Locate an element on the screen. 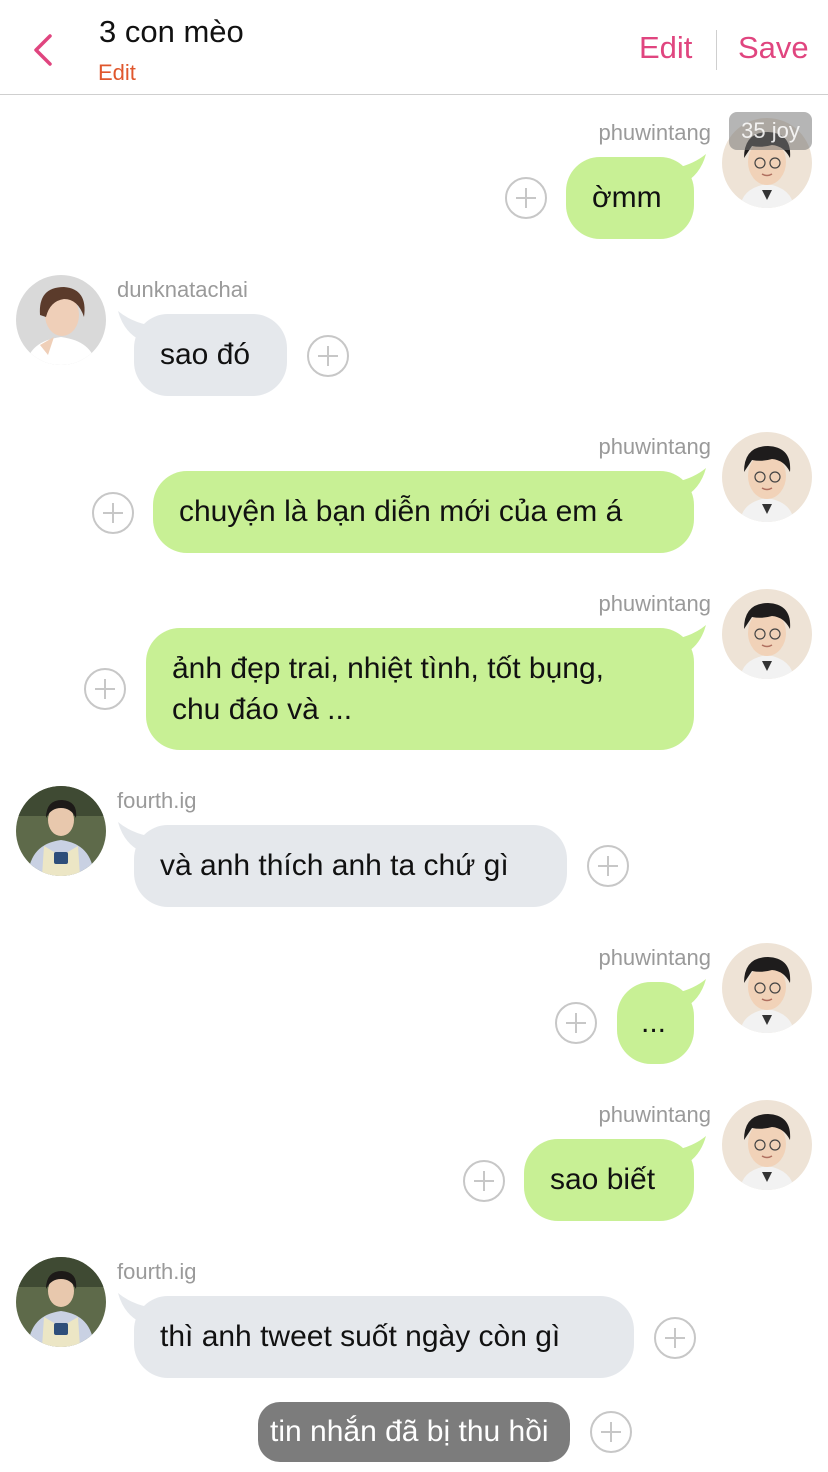  recalled-message-bubble: tin nhắn đã bị thu hồi is located at coordinates (414, 1432).